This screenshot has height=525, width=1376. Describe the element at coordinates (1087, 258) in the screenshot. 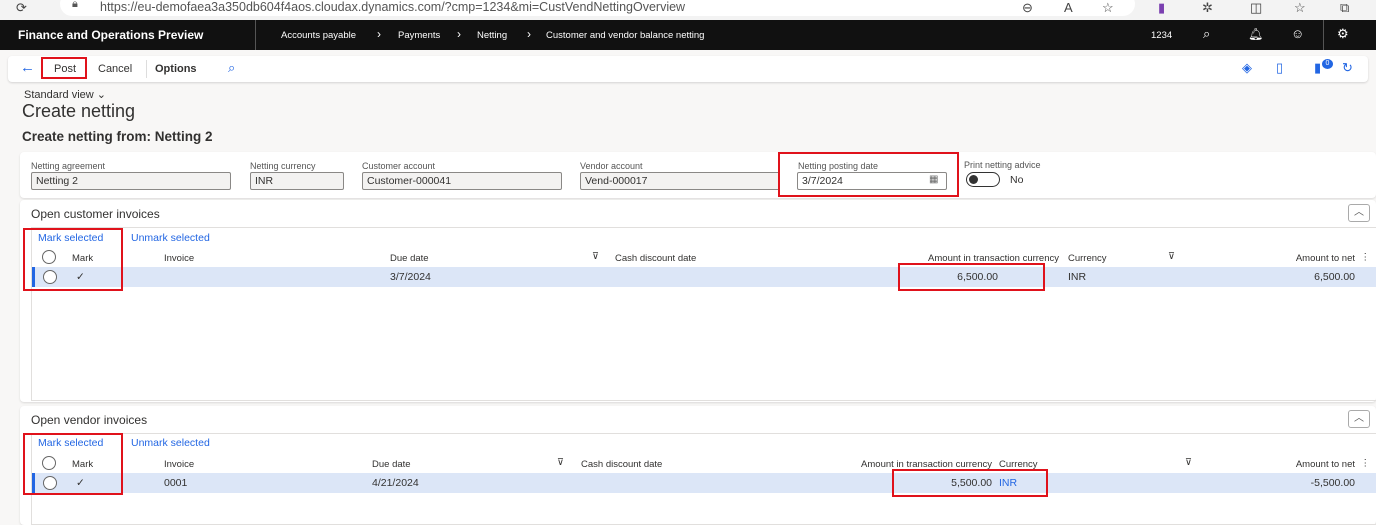

I see `col-currency: Currency` at that location.